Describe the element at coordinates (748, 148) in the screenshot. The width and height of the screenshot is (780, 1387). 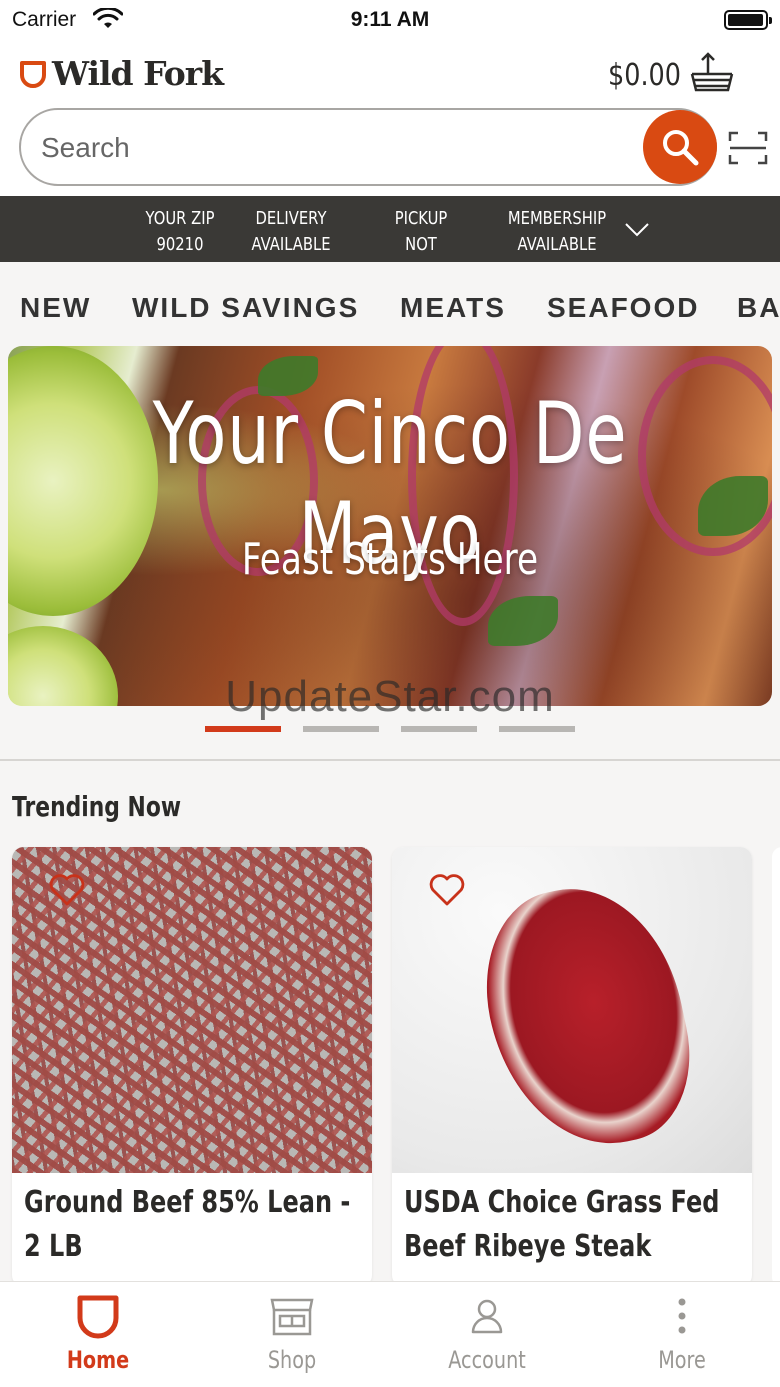
I see `barcode-scan-icon` at that location.